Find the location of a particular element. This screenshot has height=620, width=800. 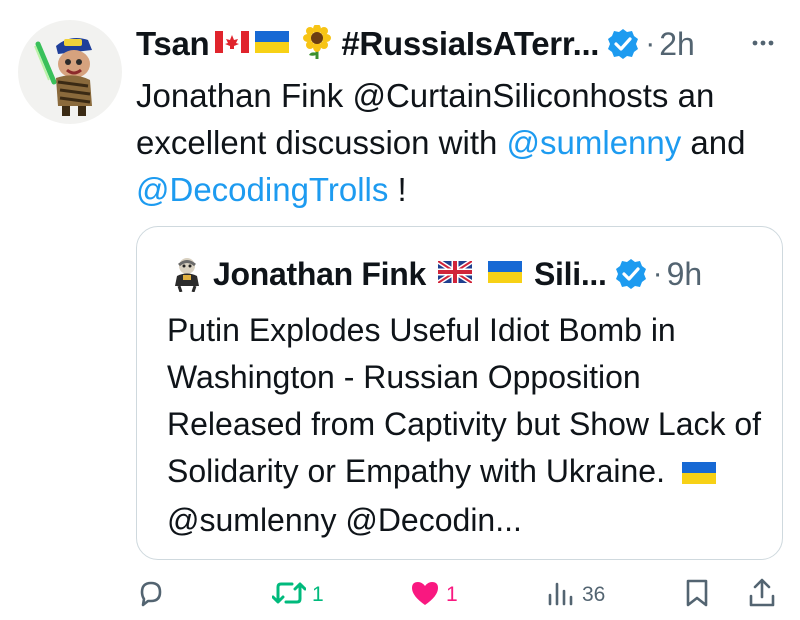

like-count: 1 is located at coordinates (452, 594).